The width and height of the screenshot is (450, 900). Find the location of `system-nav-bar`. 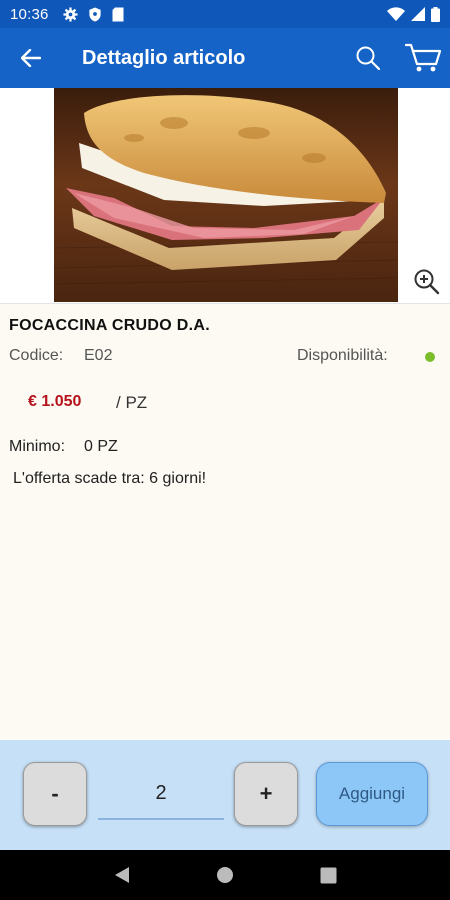

system-nav-bar is located at coordinates (225, 875).